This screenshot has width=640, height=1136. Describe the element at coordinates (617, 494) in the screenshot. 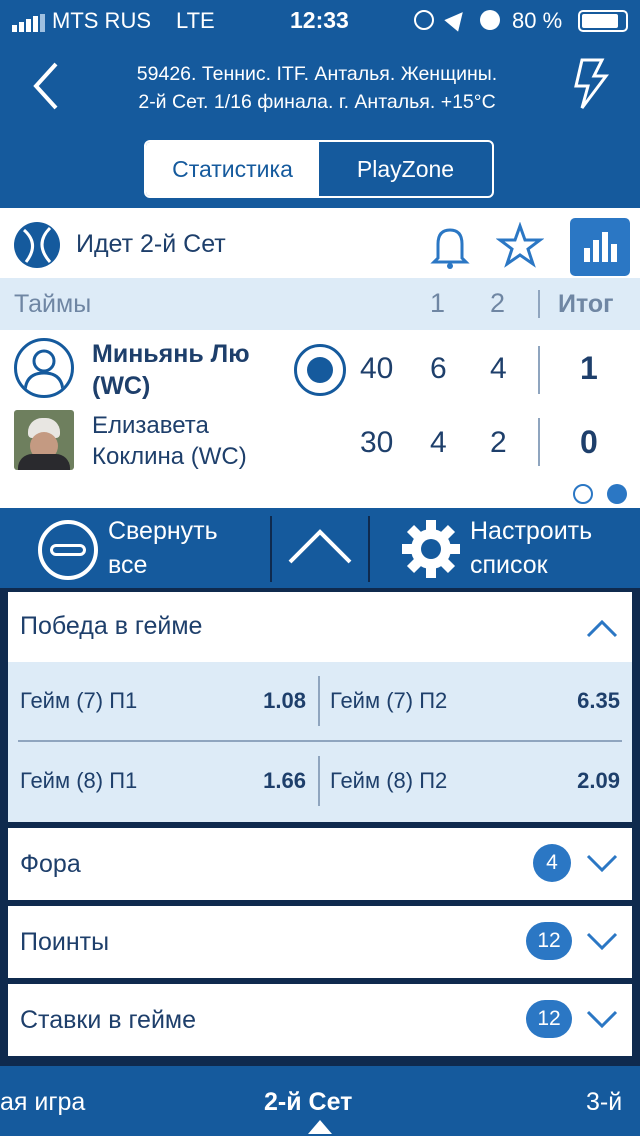

I see `page-dot-active` at that location.